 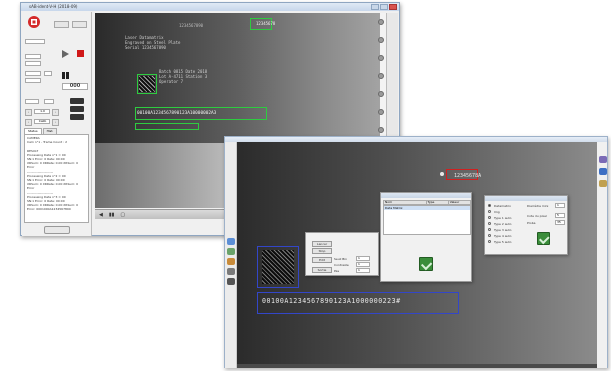 What do you see at coordinates (35, 41) in the screenshot?
I see `camera-select` at bounding box center [35, 41].